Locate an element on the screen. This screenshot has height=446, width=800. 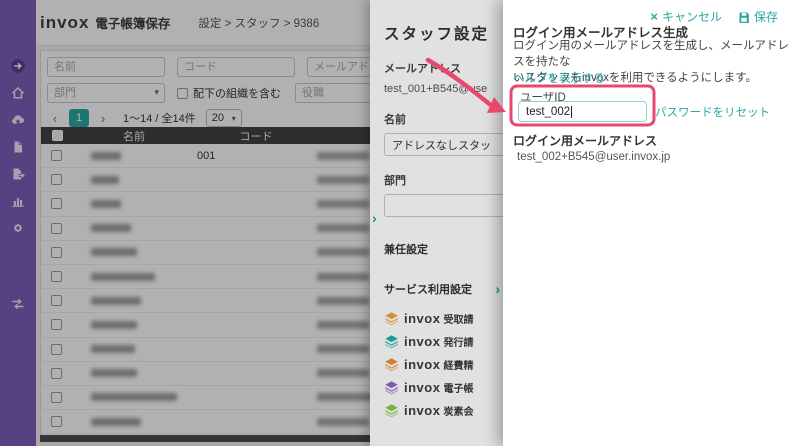
userid-input: test_002 is located at coordinates (582, 111).